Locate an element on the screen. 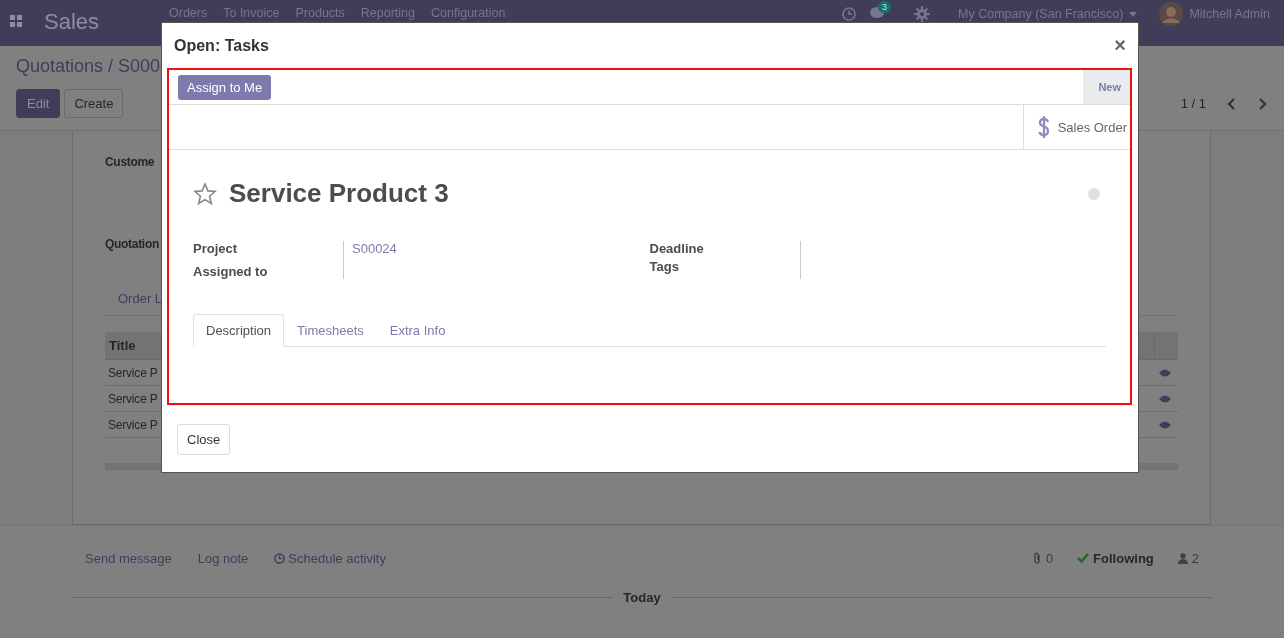 Image resolution: width=1284 pixels, height=638 pixels. assign-button: Assign to Me is located at coordinates (225, 87).